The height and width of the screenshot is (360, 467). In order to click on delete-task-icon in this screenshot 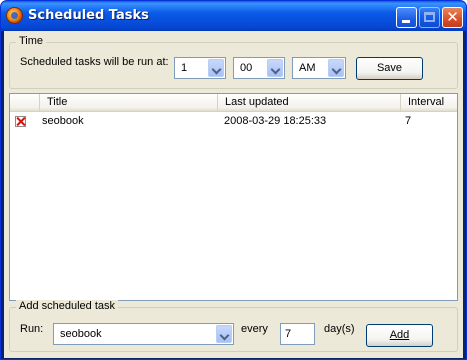, I will do `click(20, 121)`.